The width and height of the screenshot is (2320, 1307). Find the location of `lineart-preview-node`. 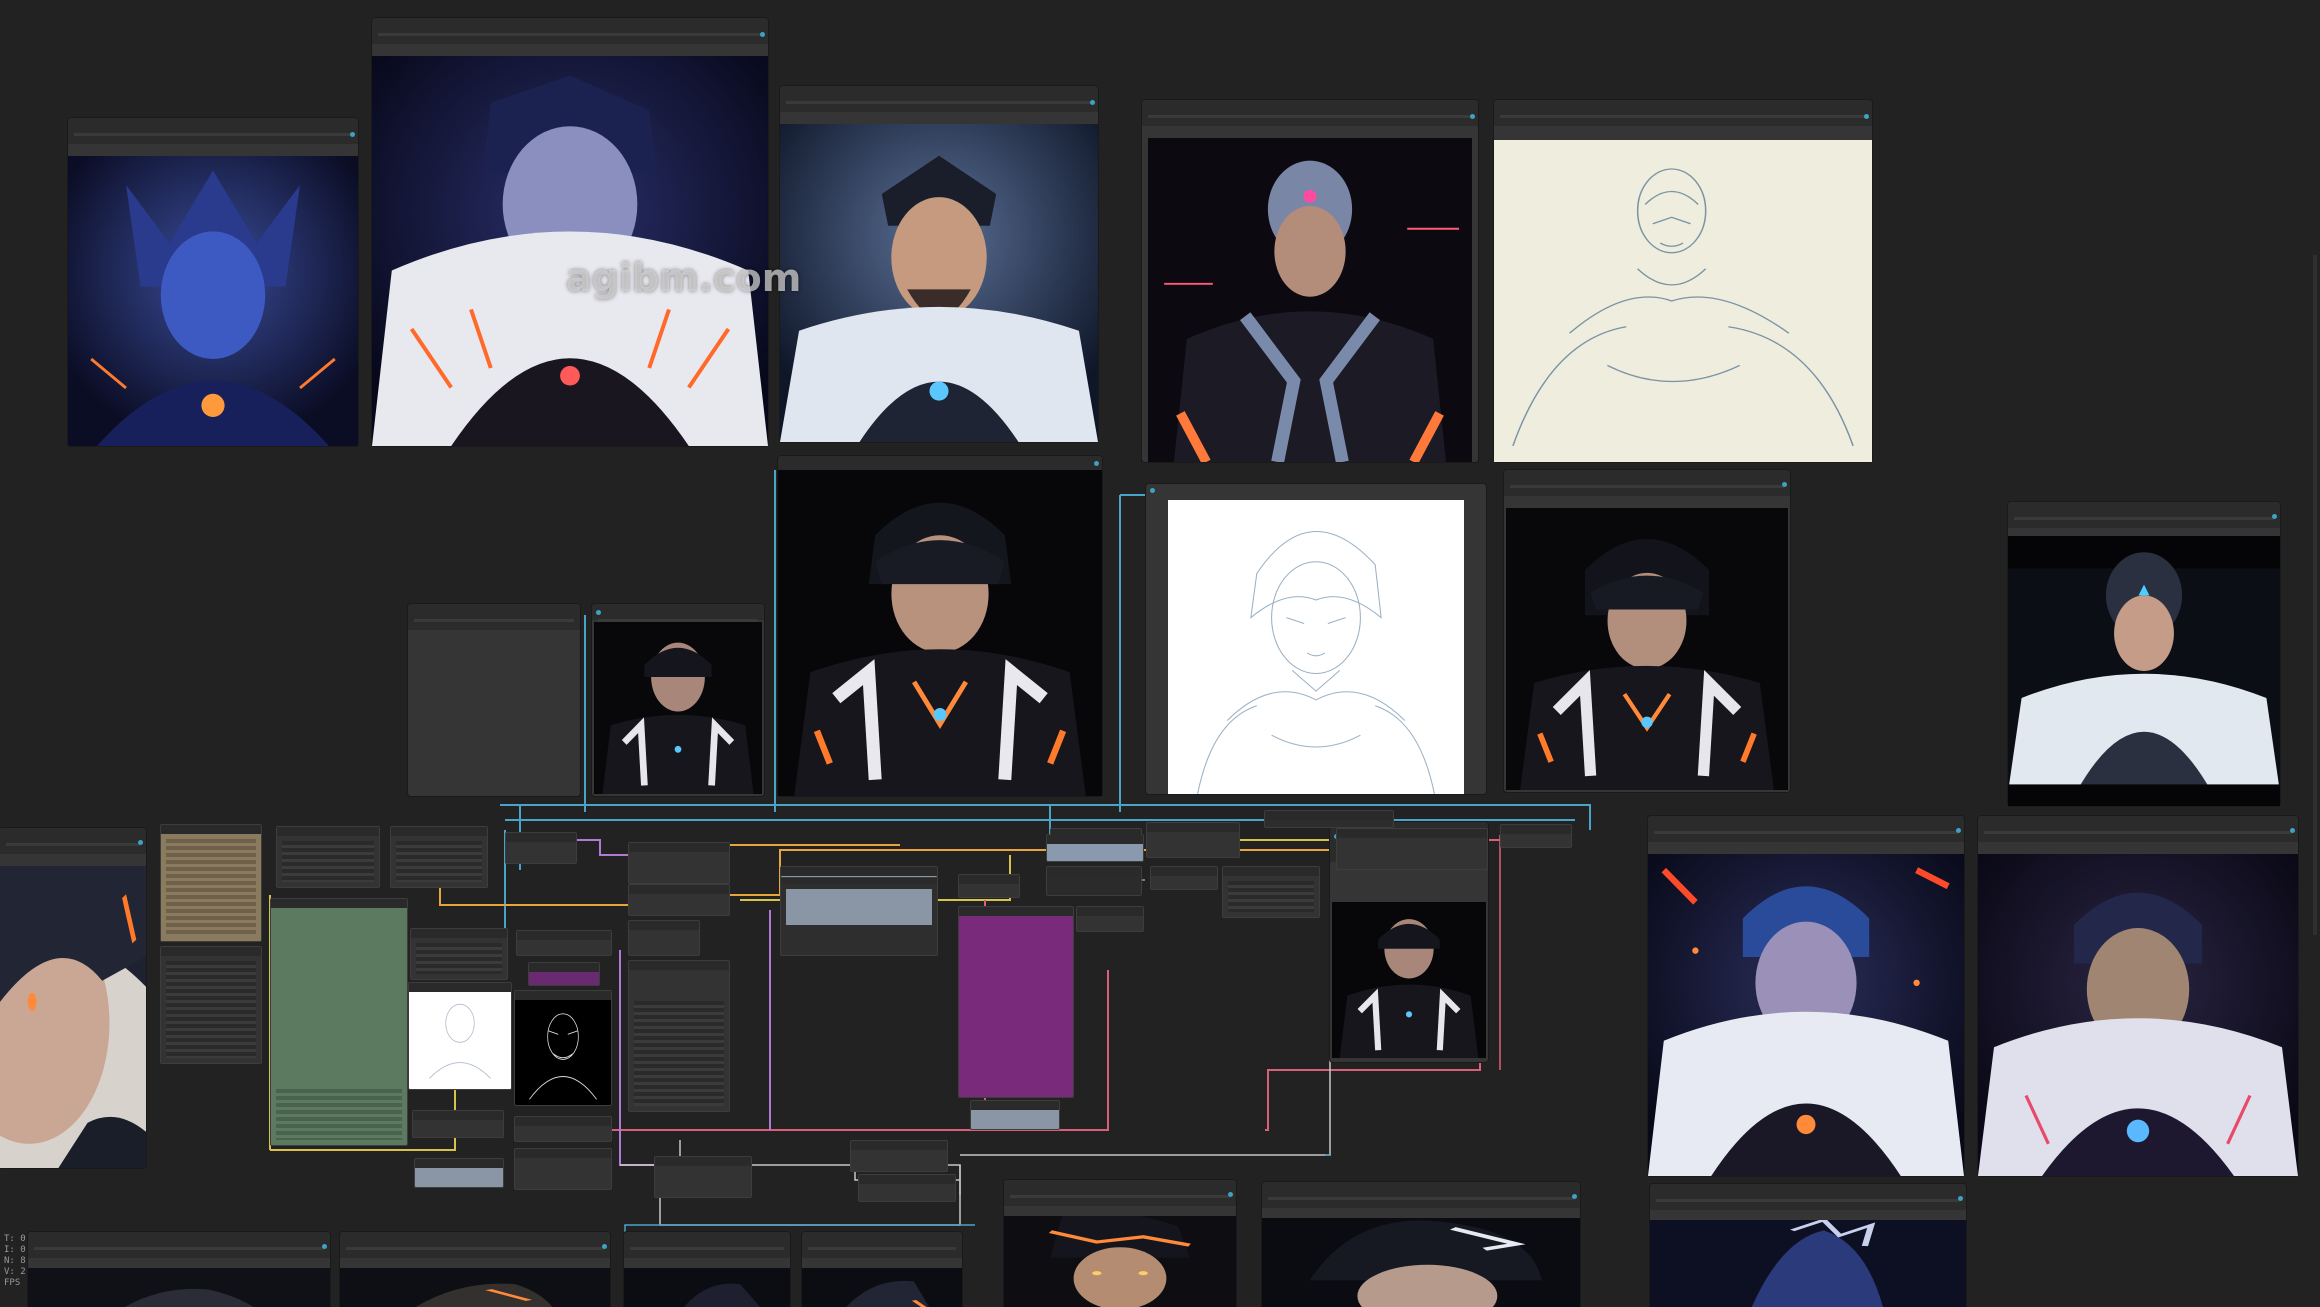

lineart-preview-node is located at coordinates (460, 1036).